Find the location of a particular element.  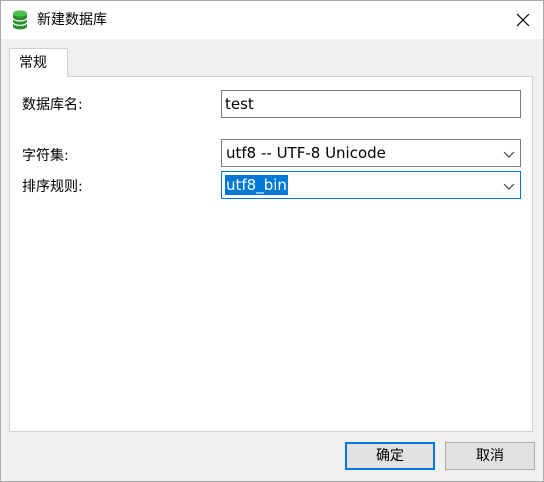

cancel-button: 取消 is located at coordinates (490, 456).